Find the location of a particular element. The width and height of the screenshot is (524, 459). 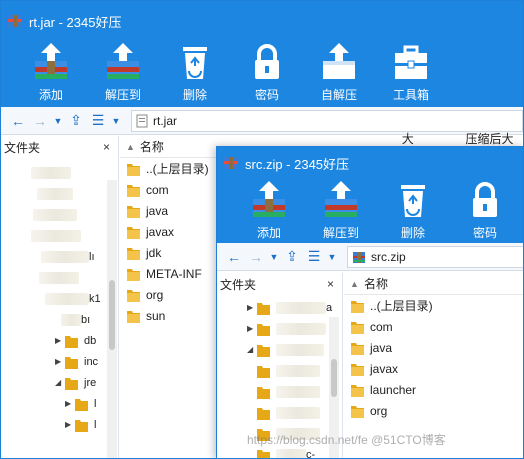

navigation-bar: ← → ▼ ⇪ ☰ ▼ rt.jar is located at coordinates (262, 121).